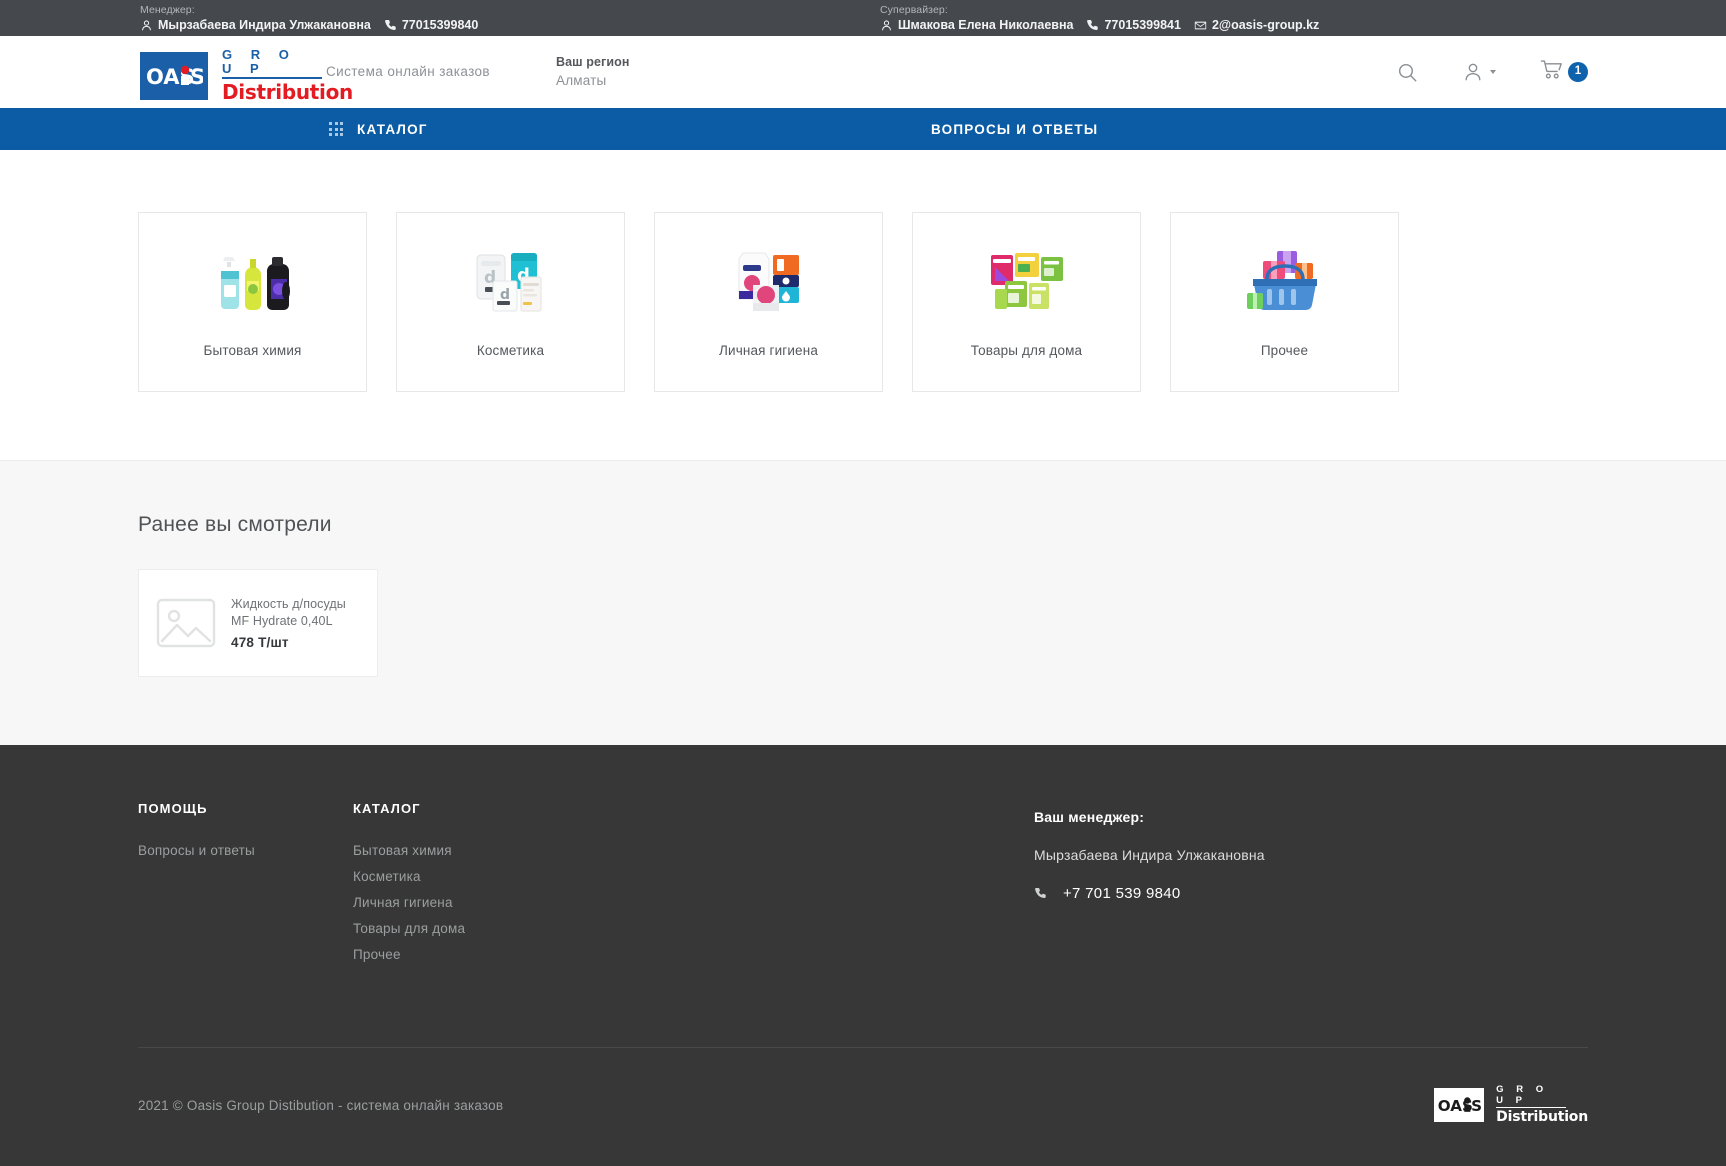  Describe the element at coordinates (392, 129) in the screenshot. I see `nav-catalog-label: КАТАЛОГ` at that location.